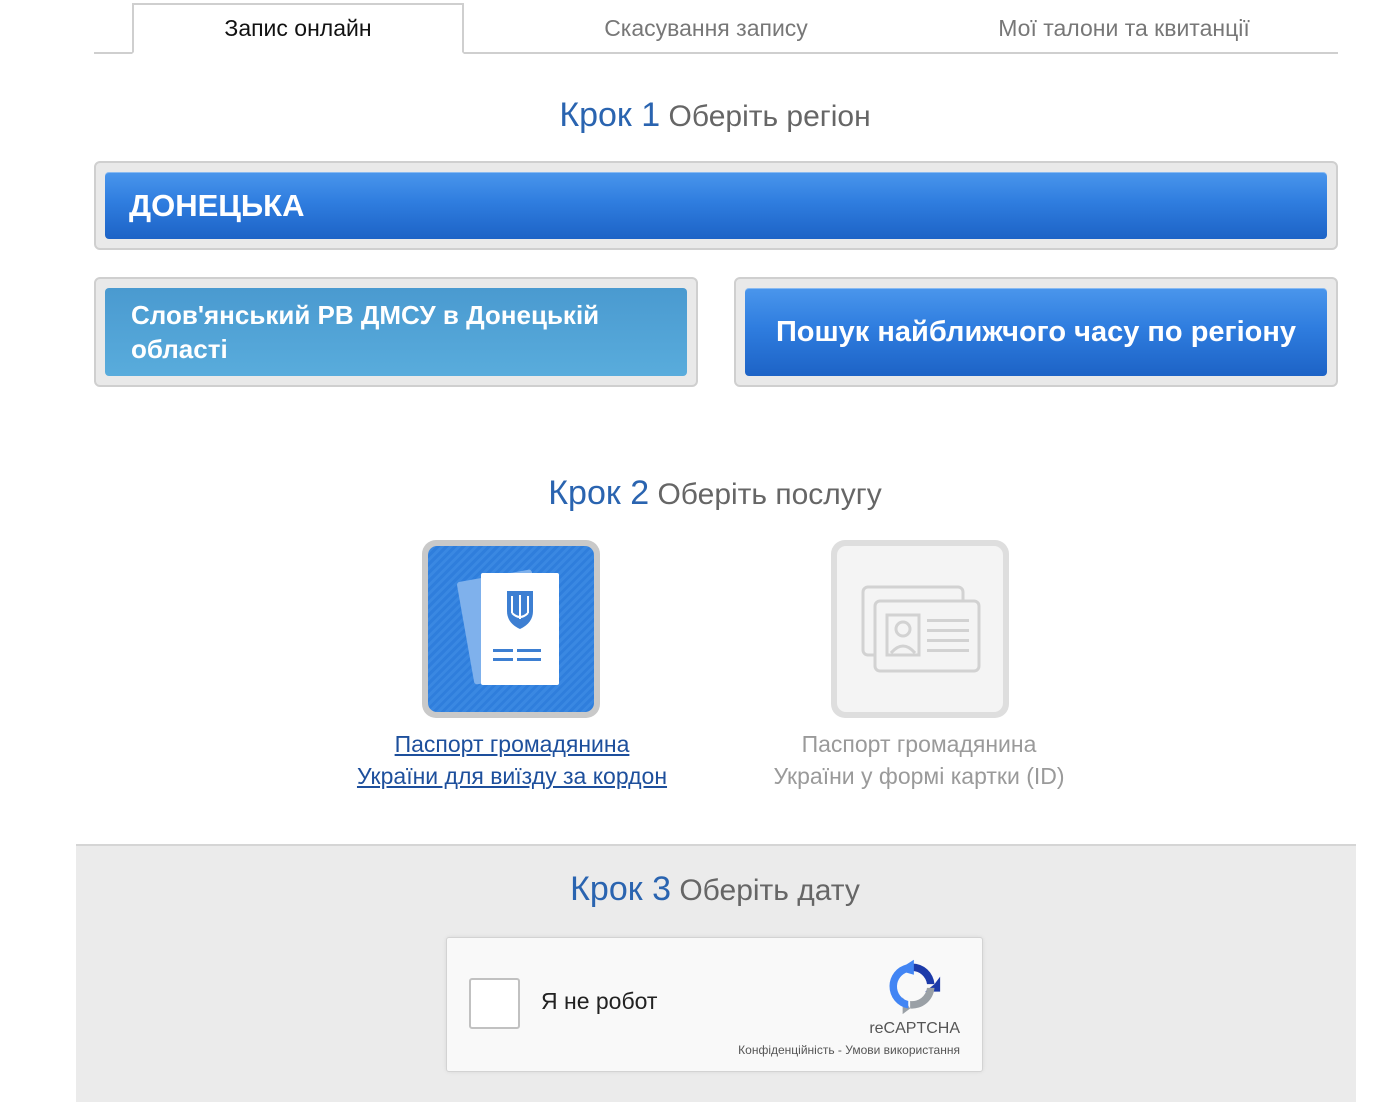 The image size is (1400, 1102). What do you see at coordinates (512, 744) in the screenshot?
I see `service-foreign-passport-line1: Паспорт громадянина` at bounding box center [512, 744].